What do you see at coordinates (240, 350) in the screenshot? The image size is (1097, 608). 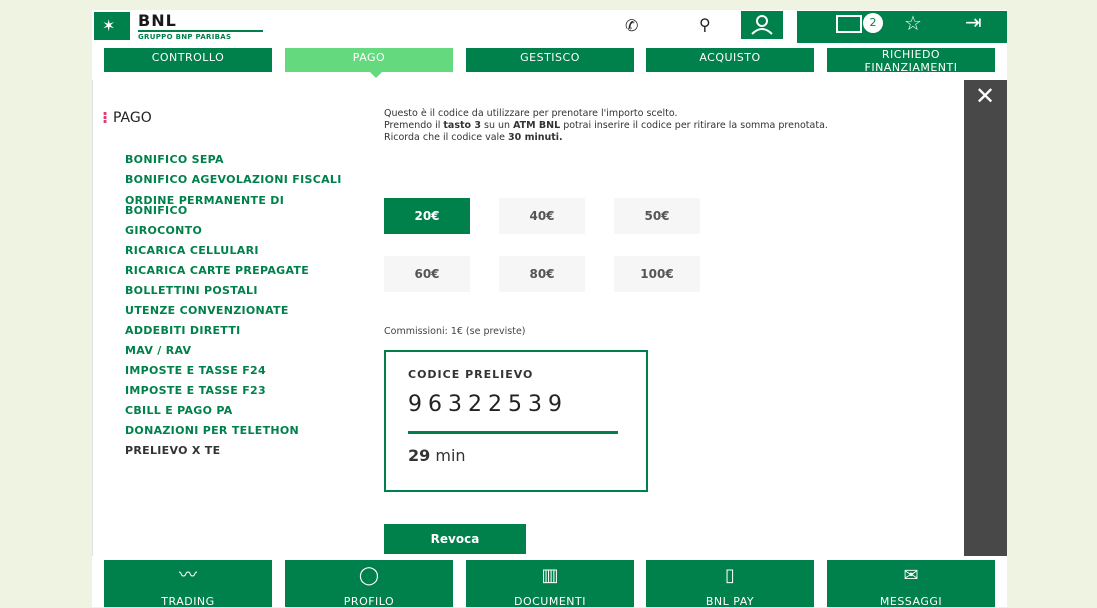 I see `sidebar-item-mav-rav: MAV / RAV` at bounding box center [240, 350].